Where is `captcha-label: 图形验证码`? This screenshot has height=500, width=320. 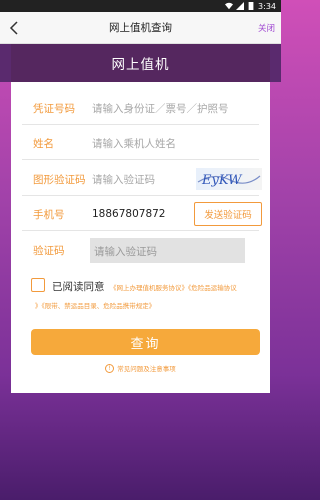 captcha-label: 图形验证码 is located at coordinates (59, 179).